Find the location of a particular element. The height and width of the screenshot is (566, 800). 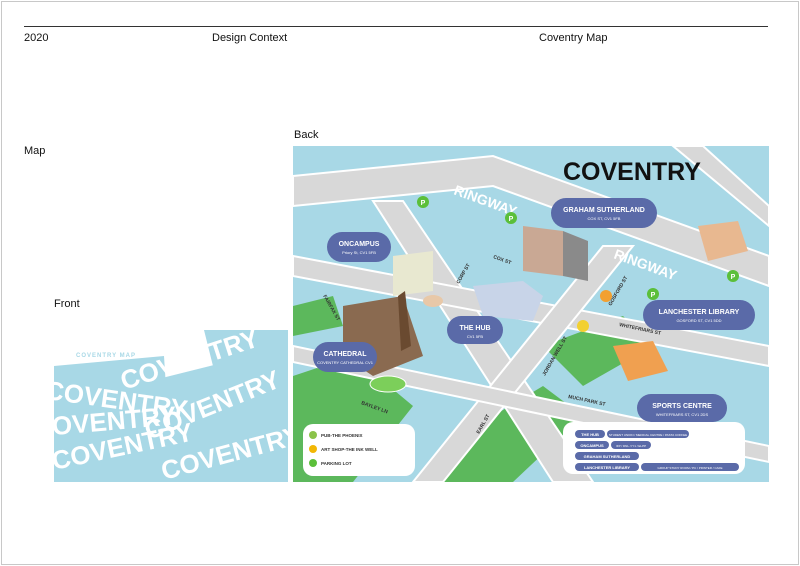

place-sub: GOSFORD ST, CV1 5DD is located at coordinates (698, 320).